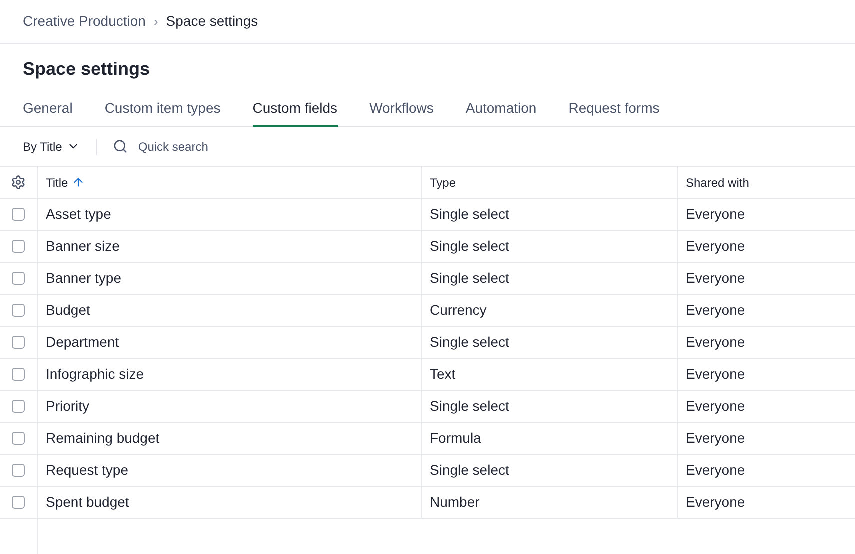  What do you see at coordinates (18, 182) in the screenshot?
I see `settings-icon` at bounding box center [18, 182].